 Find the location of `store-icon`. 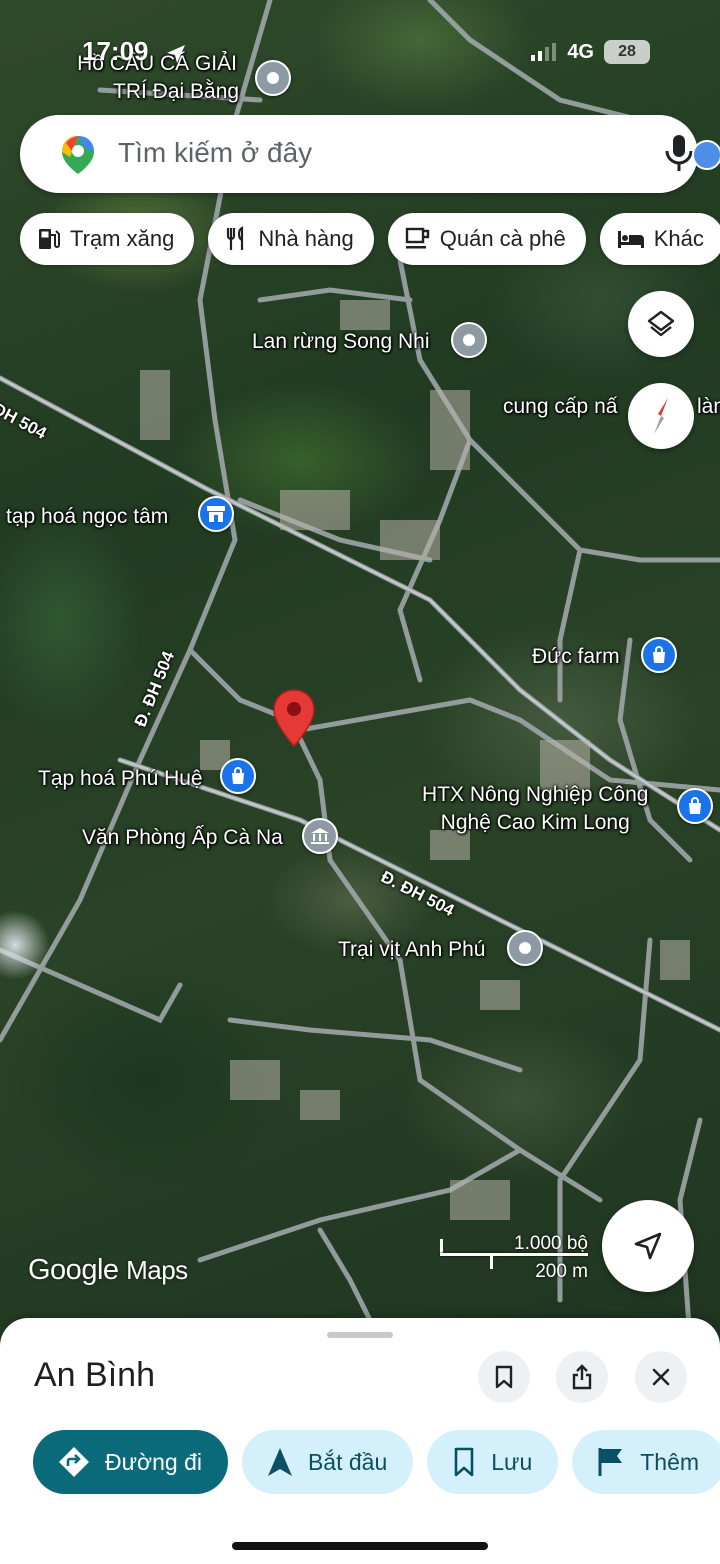

store-icon is located at coordinates (216, 514).